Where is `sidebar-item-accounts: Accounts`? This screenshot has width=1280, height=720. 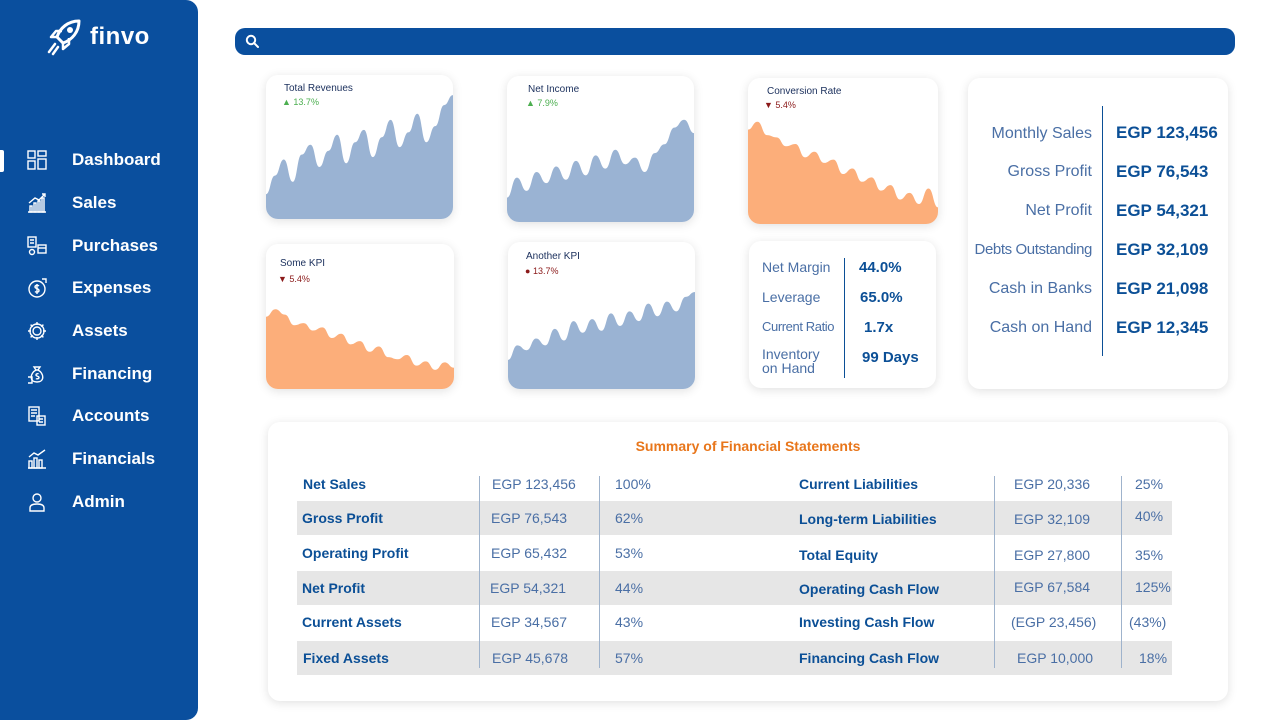 sidebar-item-accounts: Accounts is located at coordinates (99, 416).